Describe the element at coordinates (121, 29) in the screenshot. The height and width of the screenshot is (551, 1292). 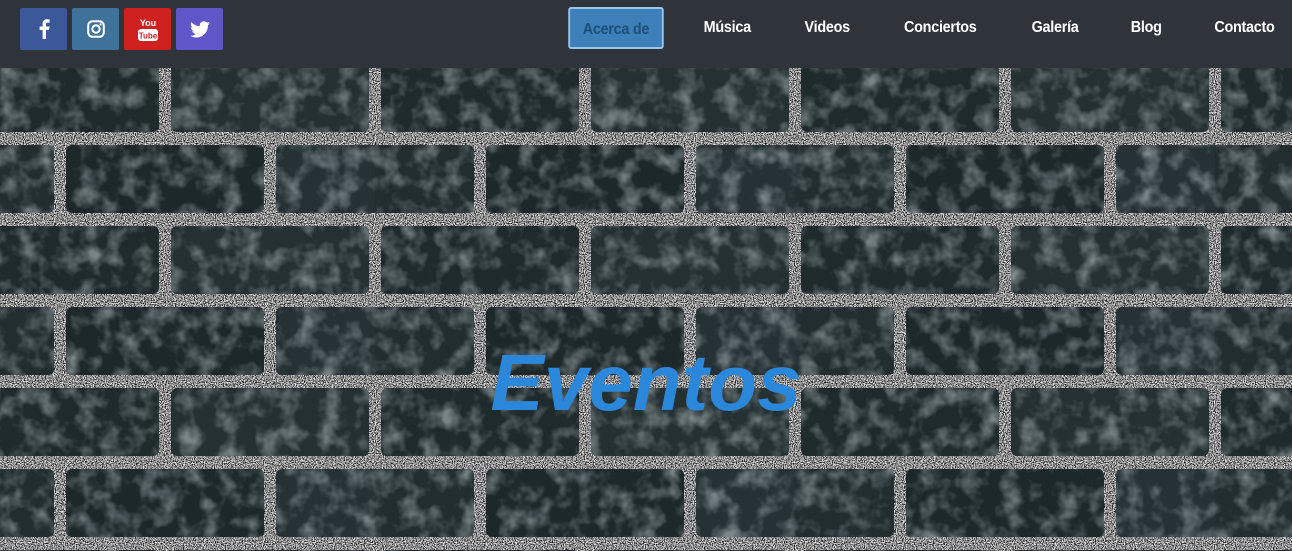
I see `social-links: You Tube` at that location.